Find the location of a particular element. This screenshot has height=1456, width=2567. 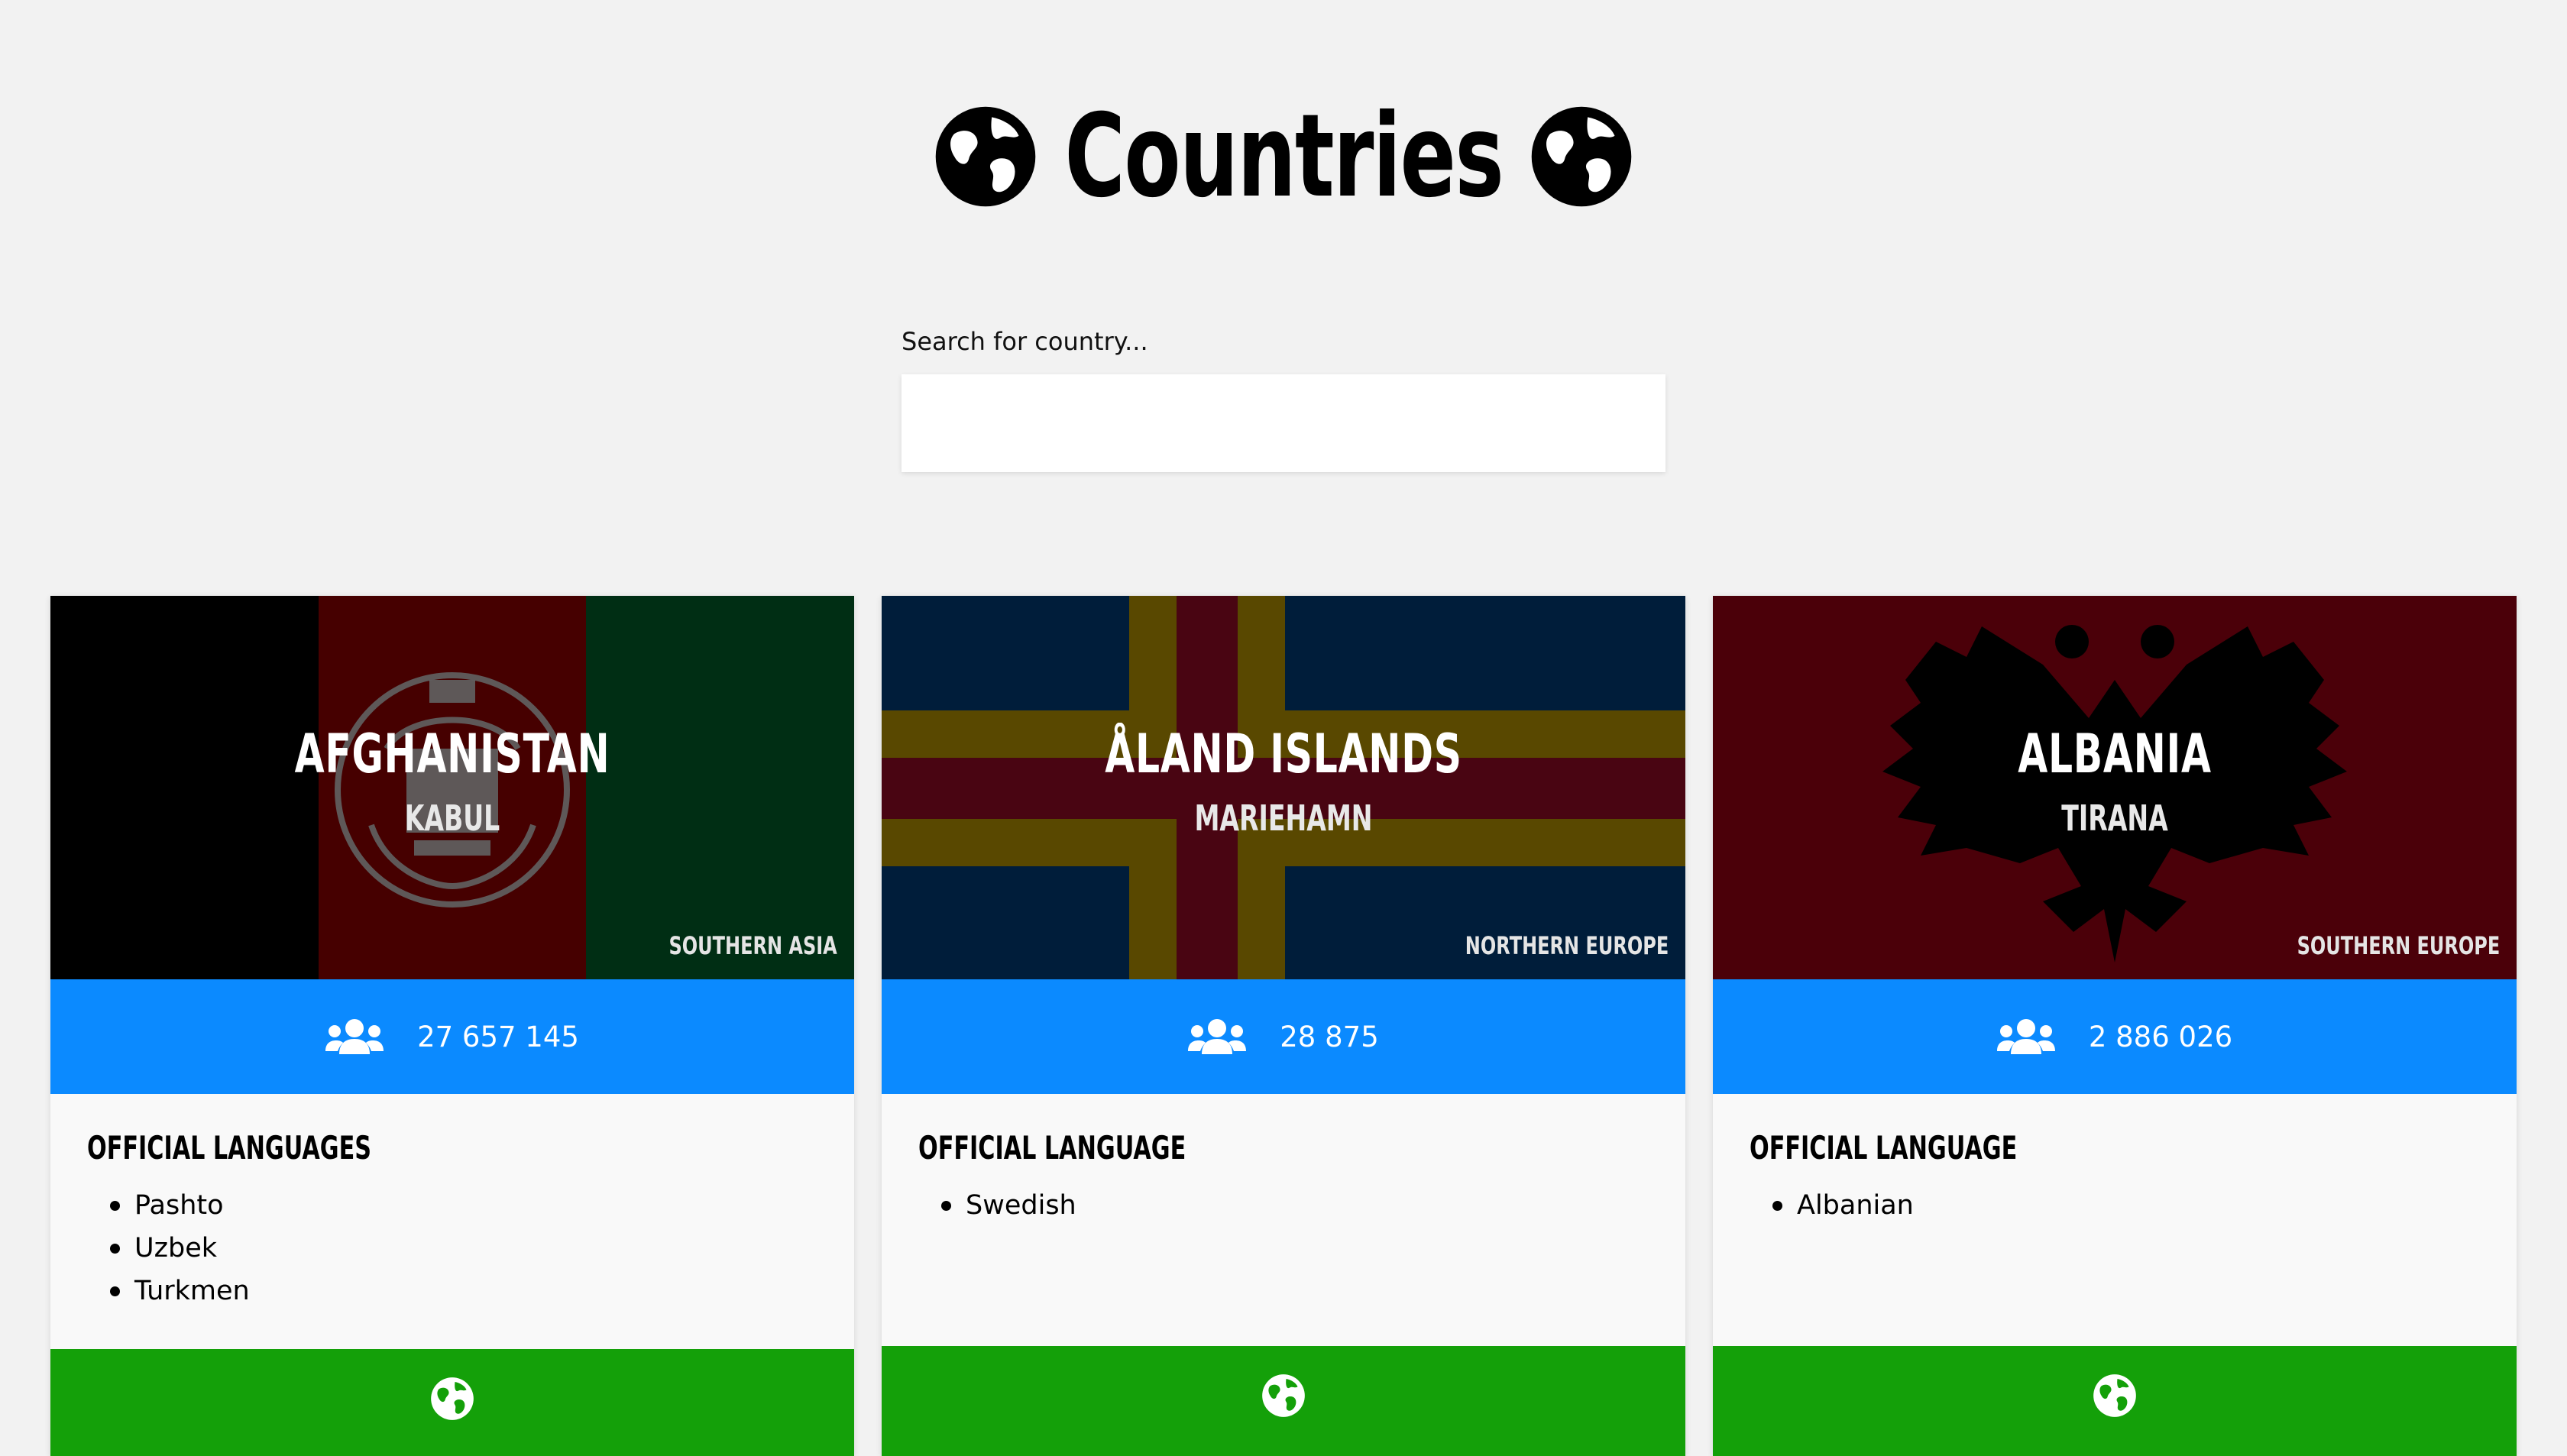

population-bar: 2 886 026 is located at coordinates (2115, 1036).